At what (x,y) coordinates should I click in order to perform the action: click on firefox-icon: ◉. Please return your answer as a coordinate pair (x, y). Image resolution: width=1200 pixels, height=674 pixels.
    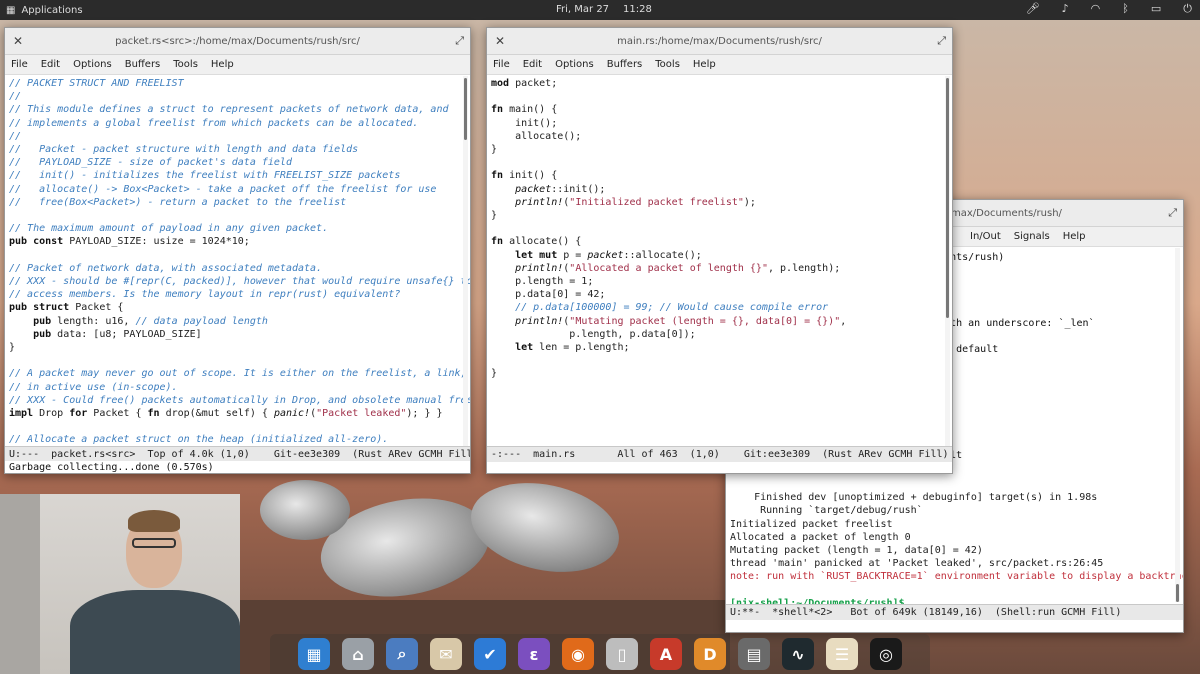
    Looking at the image, I should click on (578, 654).